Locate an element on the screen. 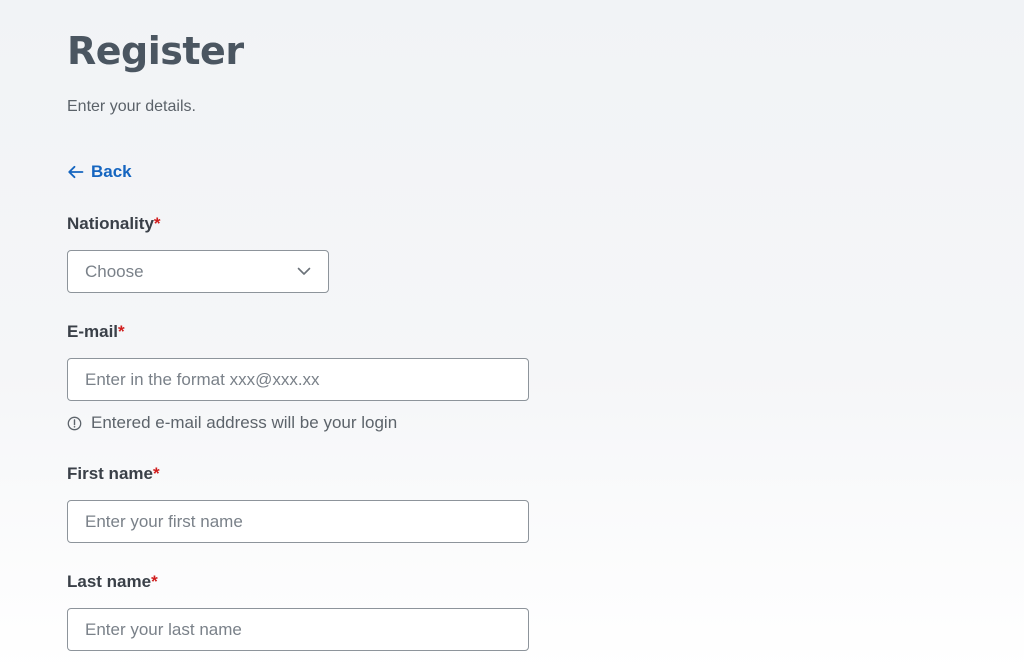  email-label-text: E-mail is located at coordinates (93, 331).